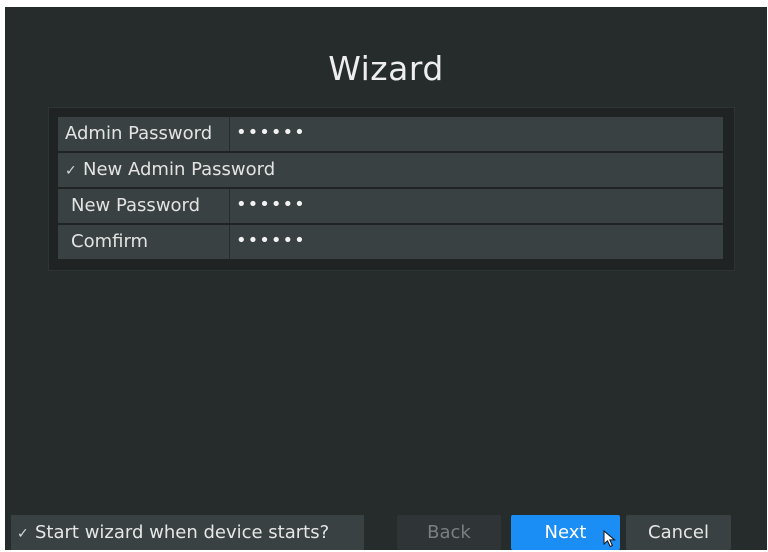 The height and width of the screenshot is (552, 768). Describe the element at coordinates (110, 241) in the screenshot. I see `confirm-password-label: Comfirm` at that location.